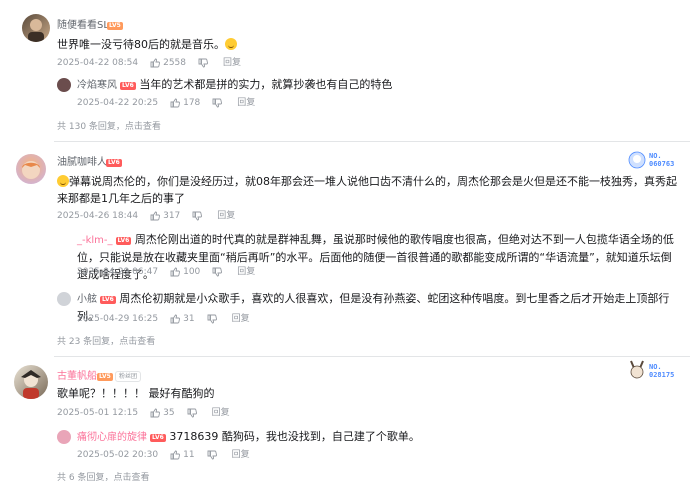  Describe the element at coordinates (98, 413) in the screenshot. I see `comment-date: 2025-05-01 12:15` at that location.